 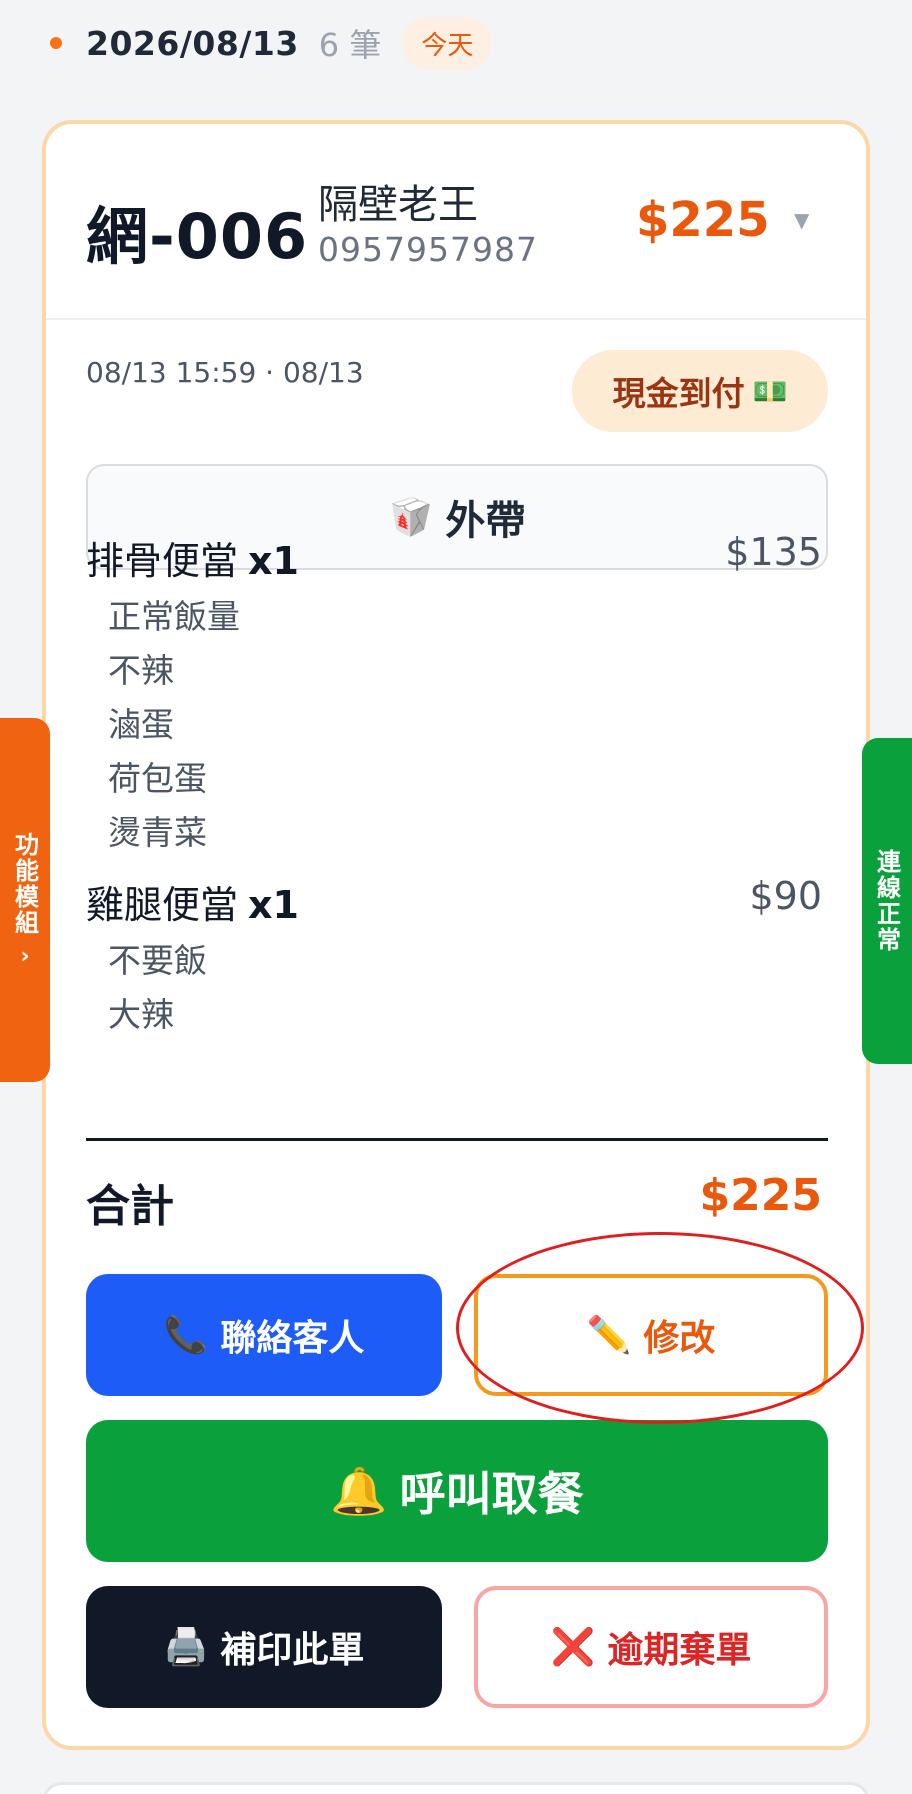 I want to click on order-time: 08/13 15:59 · 08/13, so click(x=225, y=372).